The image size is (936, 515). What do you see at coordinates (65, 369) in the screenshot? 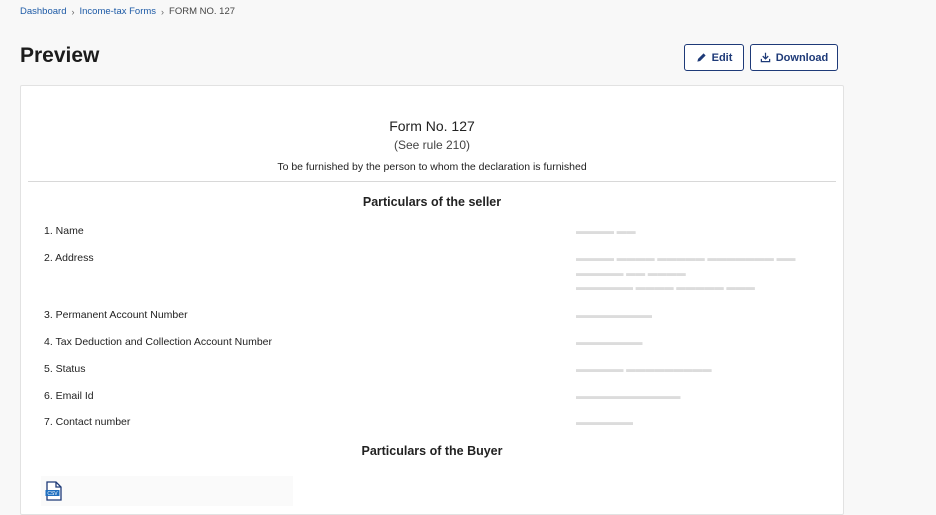
I see `field-label-status: 5. Status` at bounding box center [65, 369].